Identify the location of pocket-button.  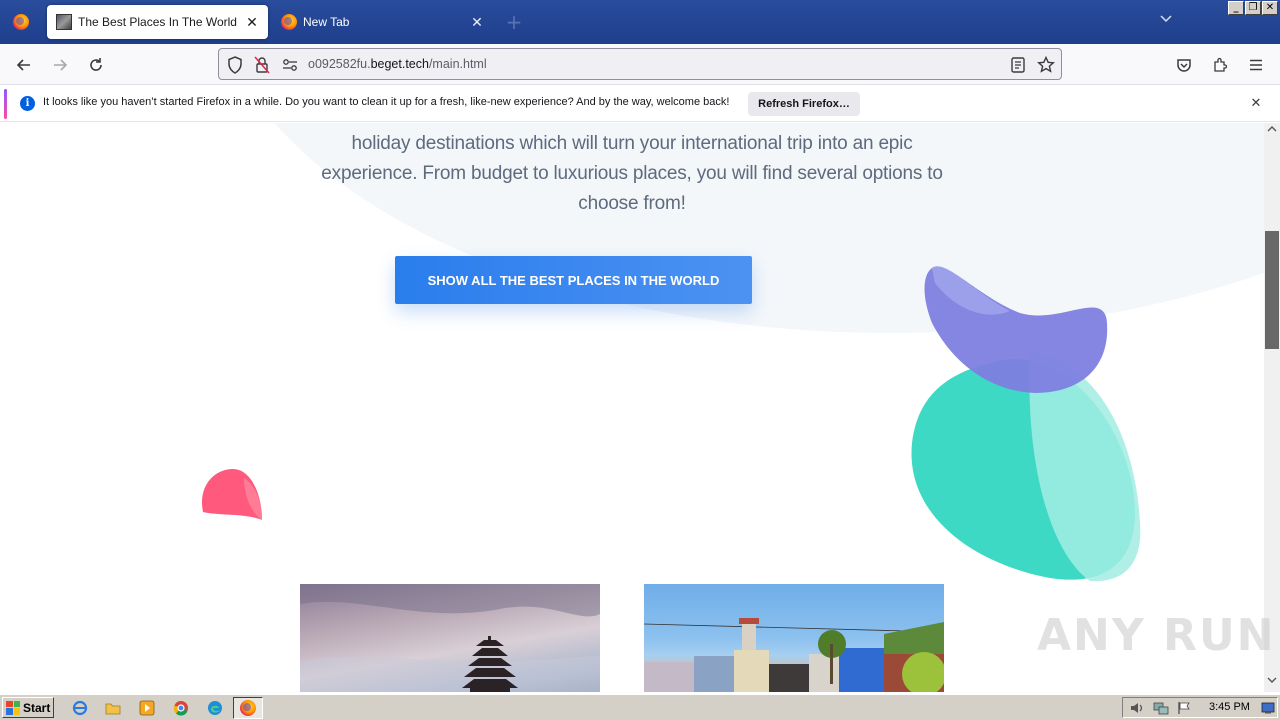
(1184, 65).